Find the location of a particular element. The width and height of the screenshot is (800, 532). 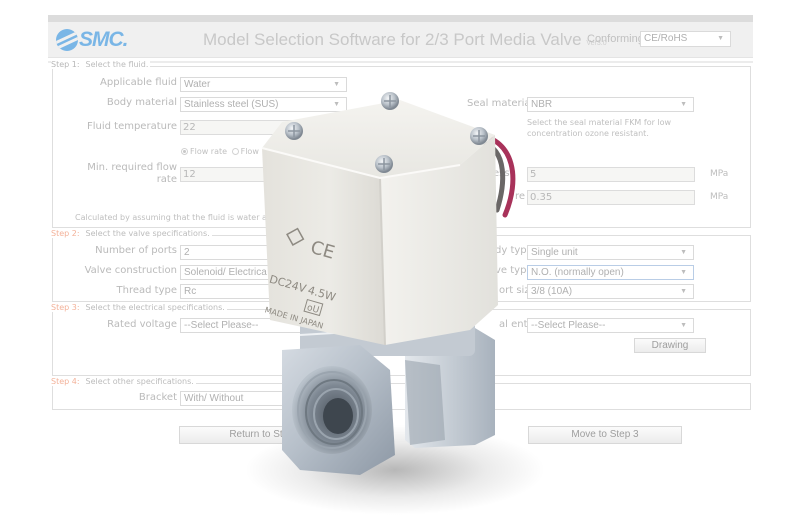

pressure2-unit: MPa is located at coordinates (719, 197).